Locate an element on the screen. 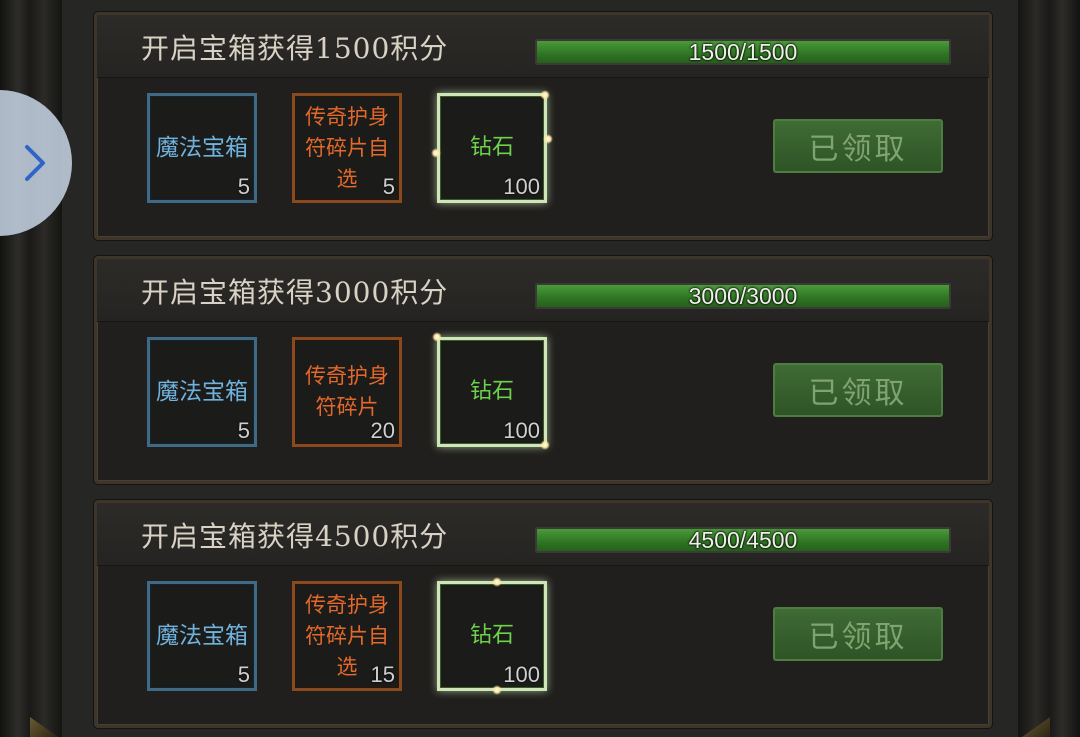 The image size is (1080, 737). item-count: 20 is located at coordinates (382, 430).